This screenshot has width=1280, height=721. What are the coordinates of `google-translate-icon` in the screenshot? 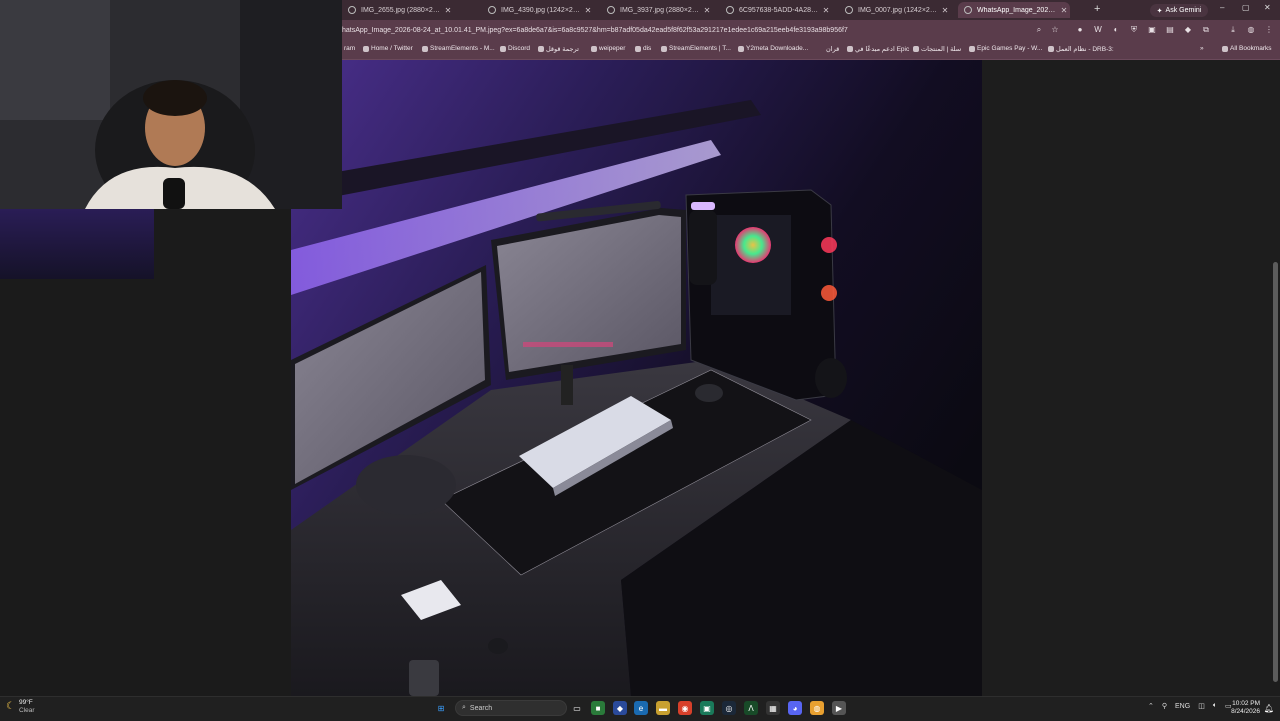 It's located at (541, 49).